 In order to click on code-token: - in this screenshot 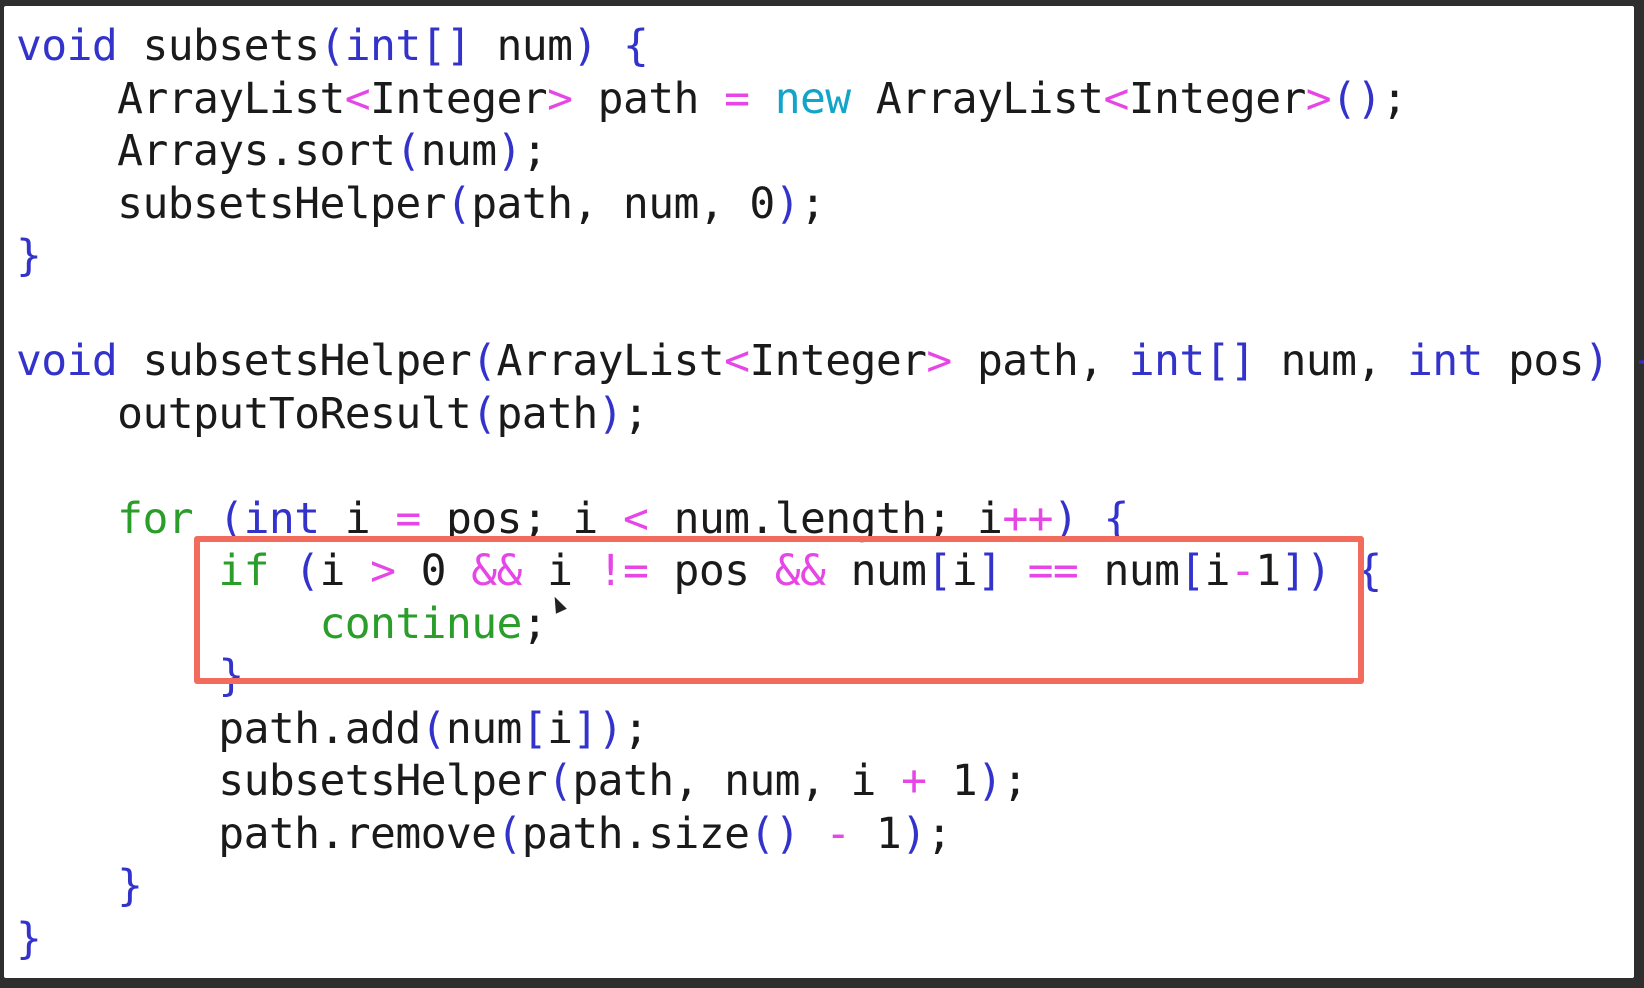, I will do `click(838, 833)`.